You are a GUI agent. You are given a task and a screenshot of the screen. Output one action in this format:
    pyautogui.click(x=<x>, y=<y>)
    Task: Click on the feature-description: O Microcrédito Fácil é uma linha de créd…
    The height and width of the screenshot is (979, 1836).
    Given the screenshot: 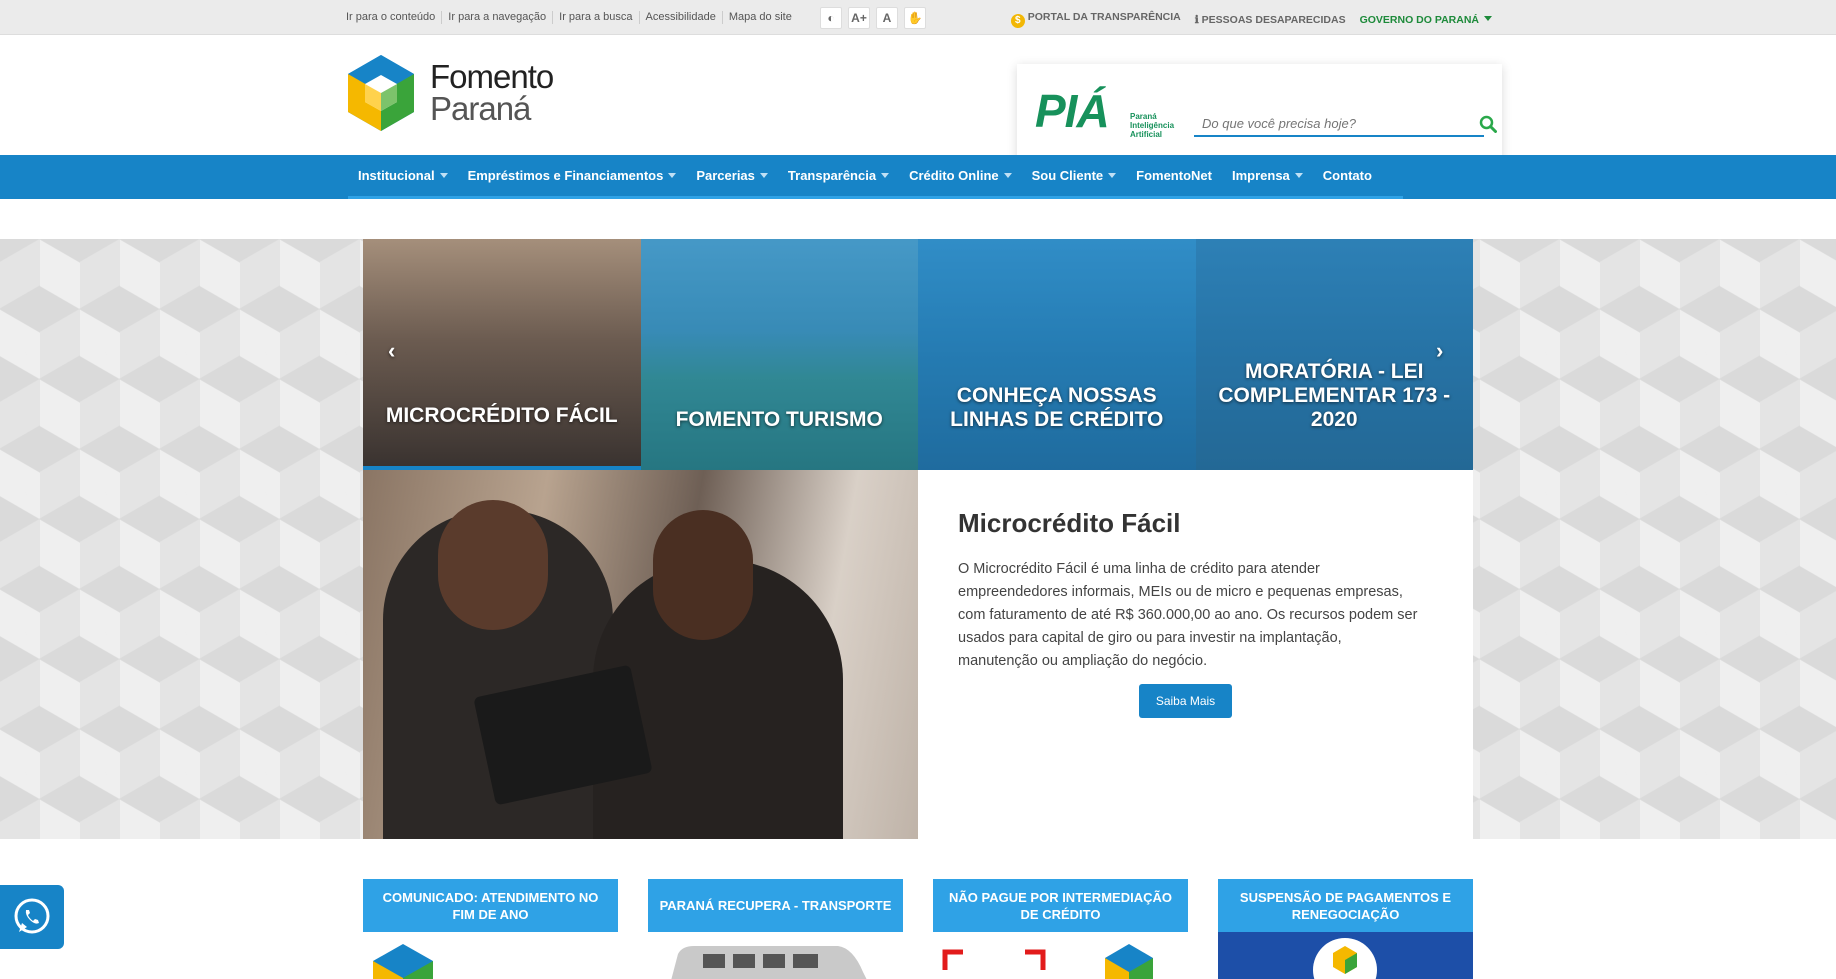 What is the action you would take?
    pyautogui.click(x=1188, y=615)
    